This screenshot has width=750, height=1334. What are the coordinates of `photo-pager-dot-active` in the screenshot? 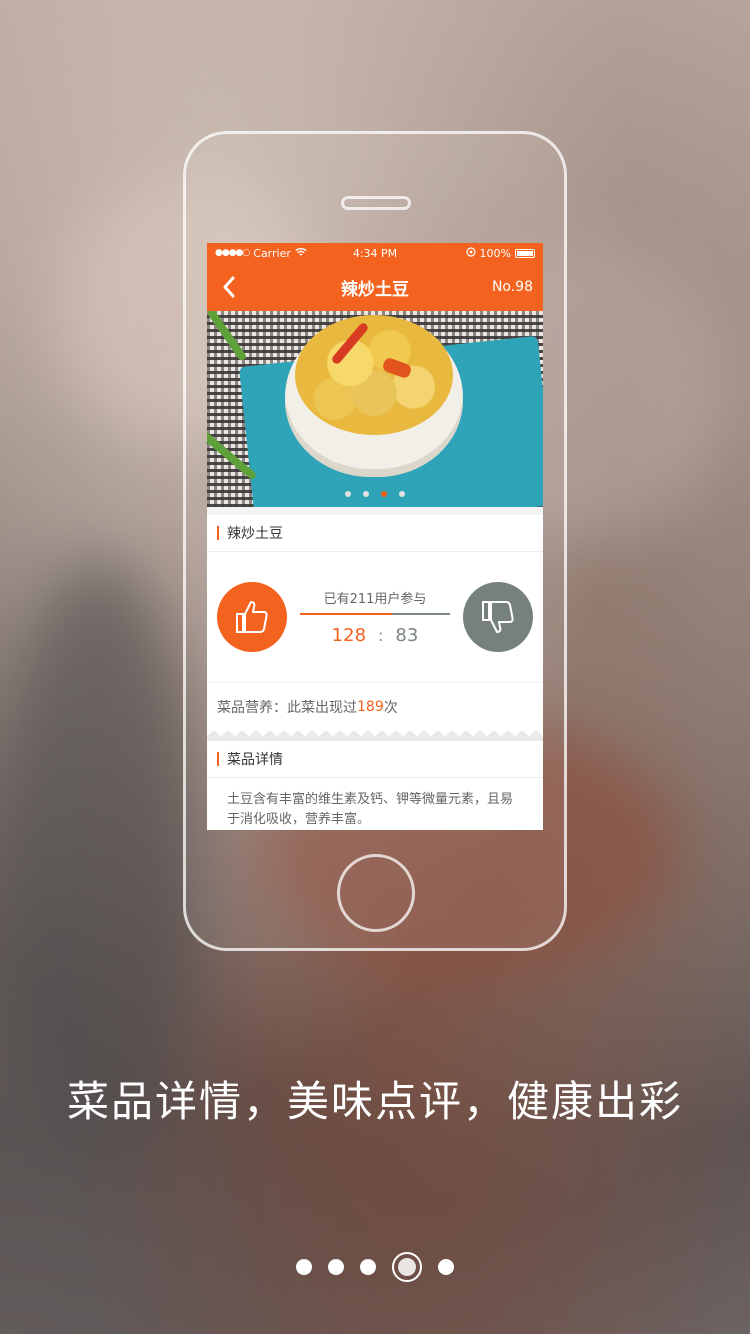 It's located at (384, 494).